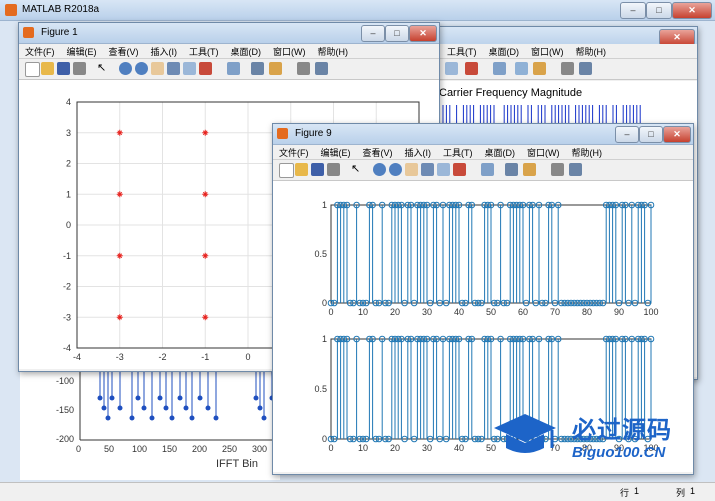  What do you see at coordinates (619, 312) in the screenshot?
I see `x-tick-label: 90` at bounding box center [619, 312].